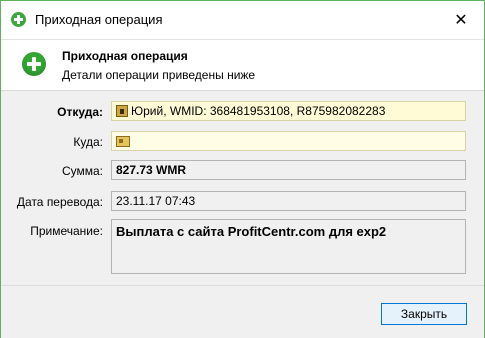 This screenshot has height=338, width=485. I want to click on amount-value: 827.73 WMR, so click(151, 170).